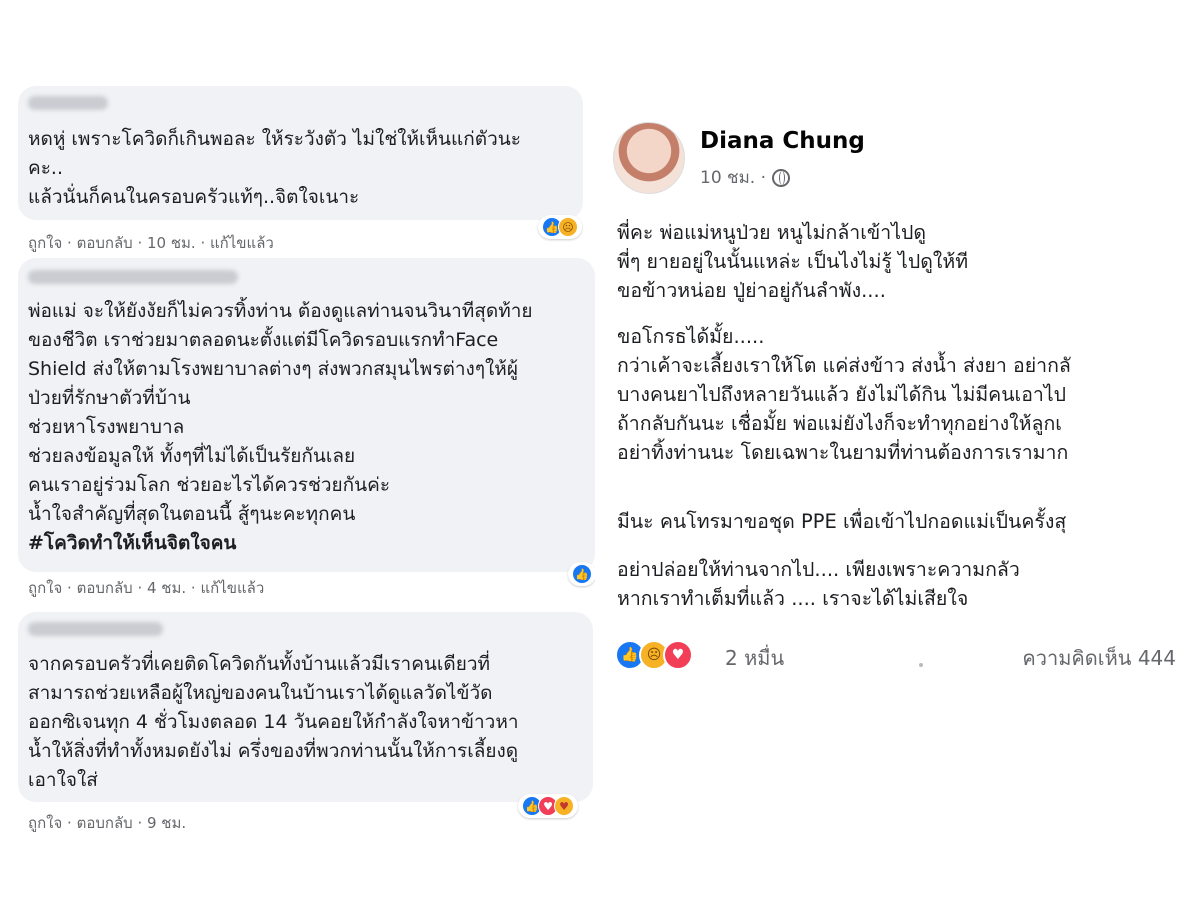  I want to click on like-reaction-icon: 👍, so click(582, 574).